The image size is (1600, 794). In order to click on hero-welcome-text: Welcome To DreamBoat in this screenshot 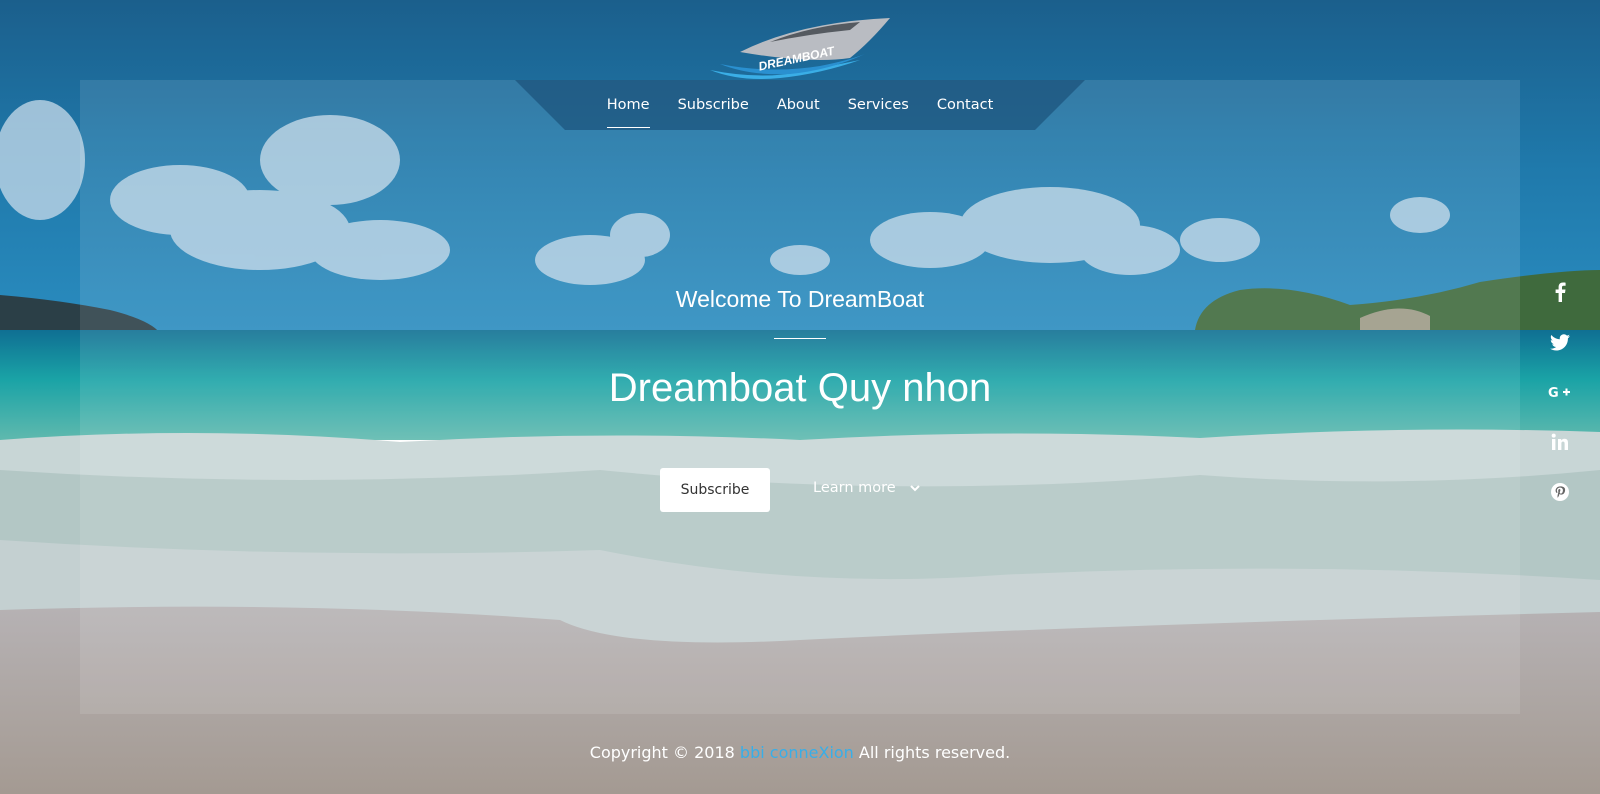, I will do `click(800, 299)`.